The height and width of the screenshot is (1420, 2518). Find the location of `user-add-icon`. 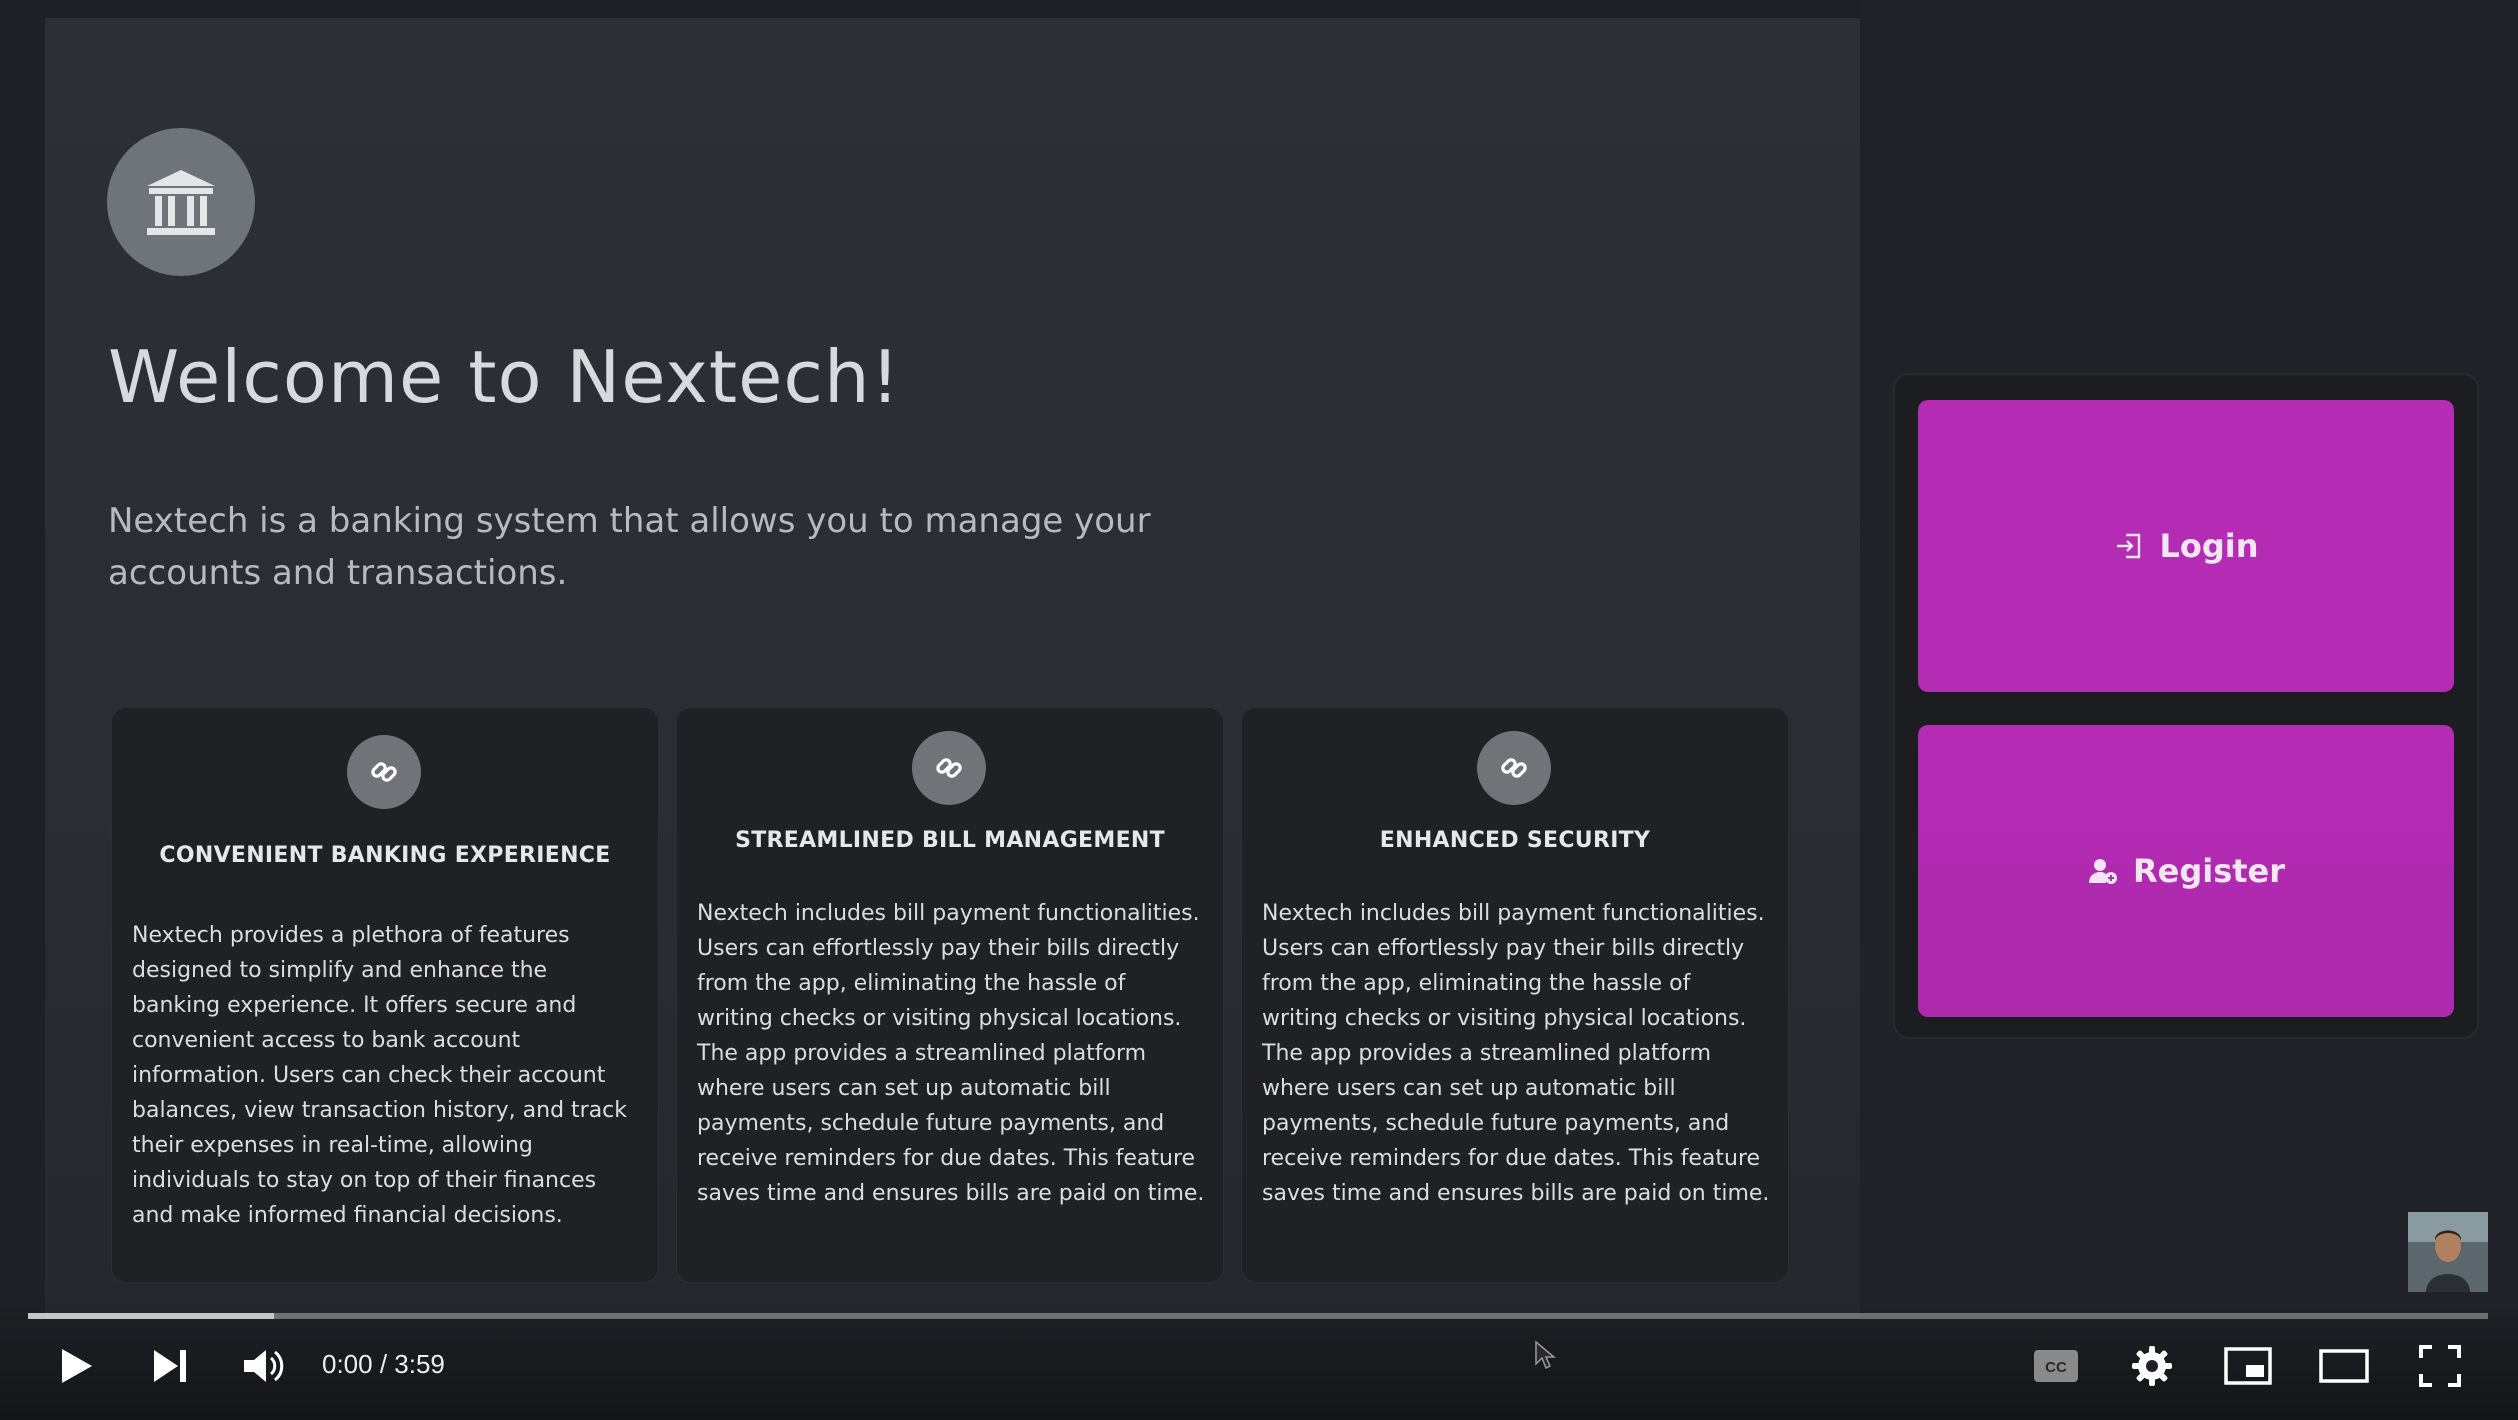

user-add-icon is located at coordinates (2102, 871).